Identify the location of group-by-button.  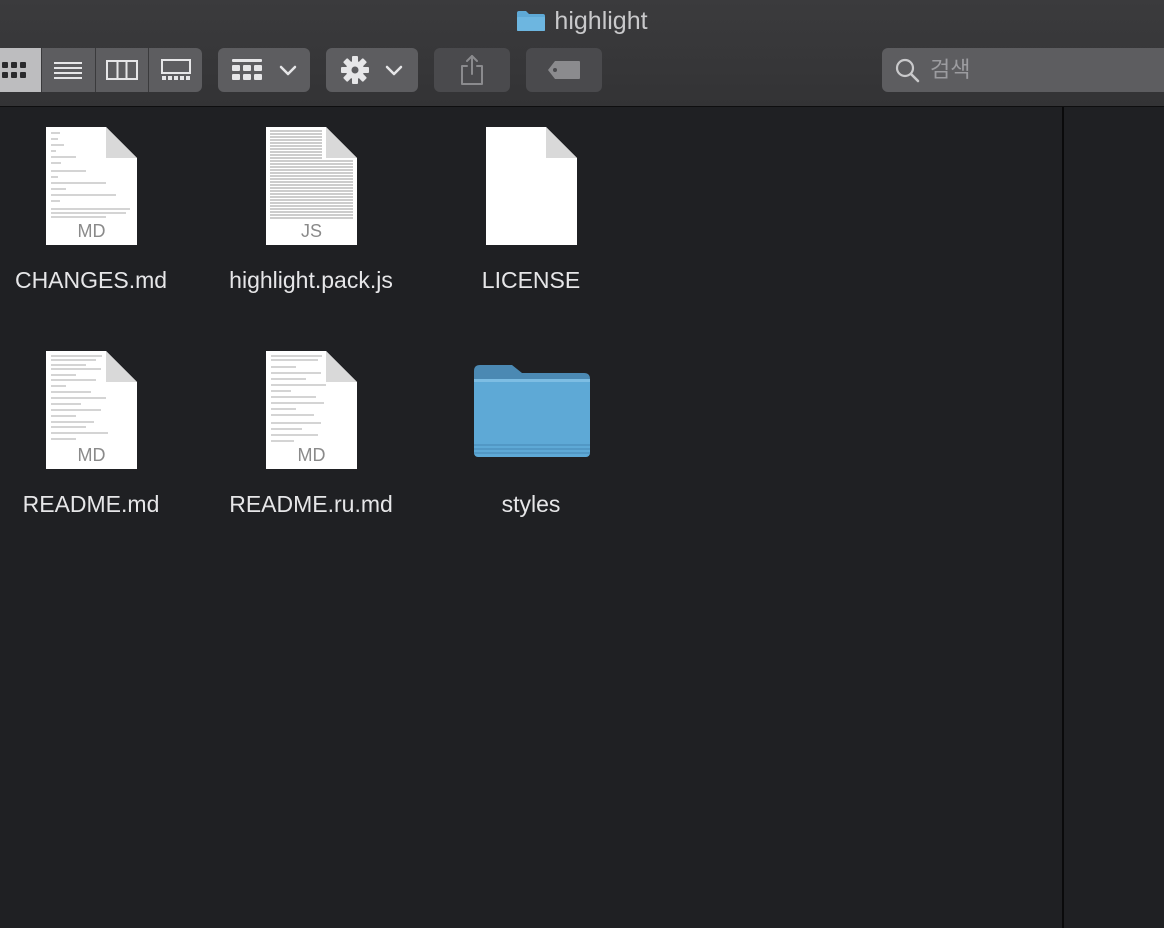
(264, 70).